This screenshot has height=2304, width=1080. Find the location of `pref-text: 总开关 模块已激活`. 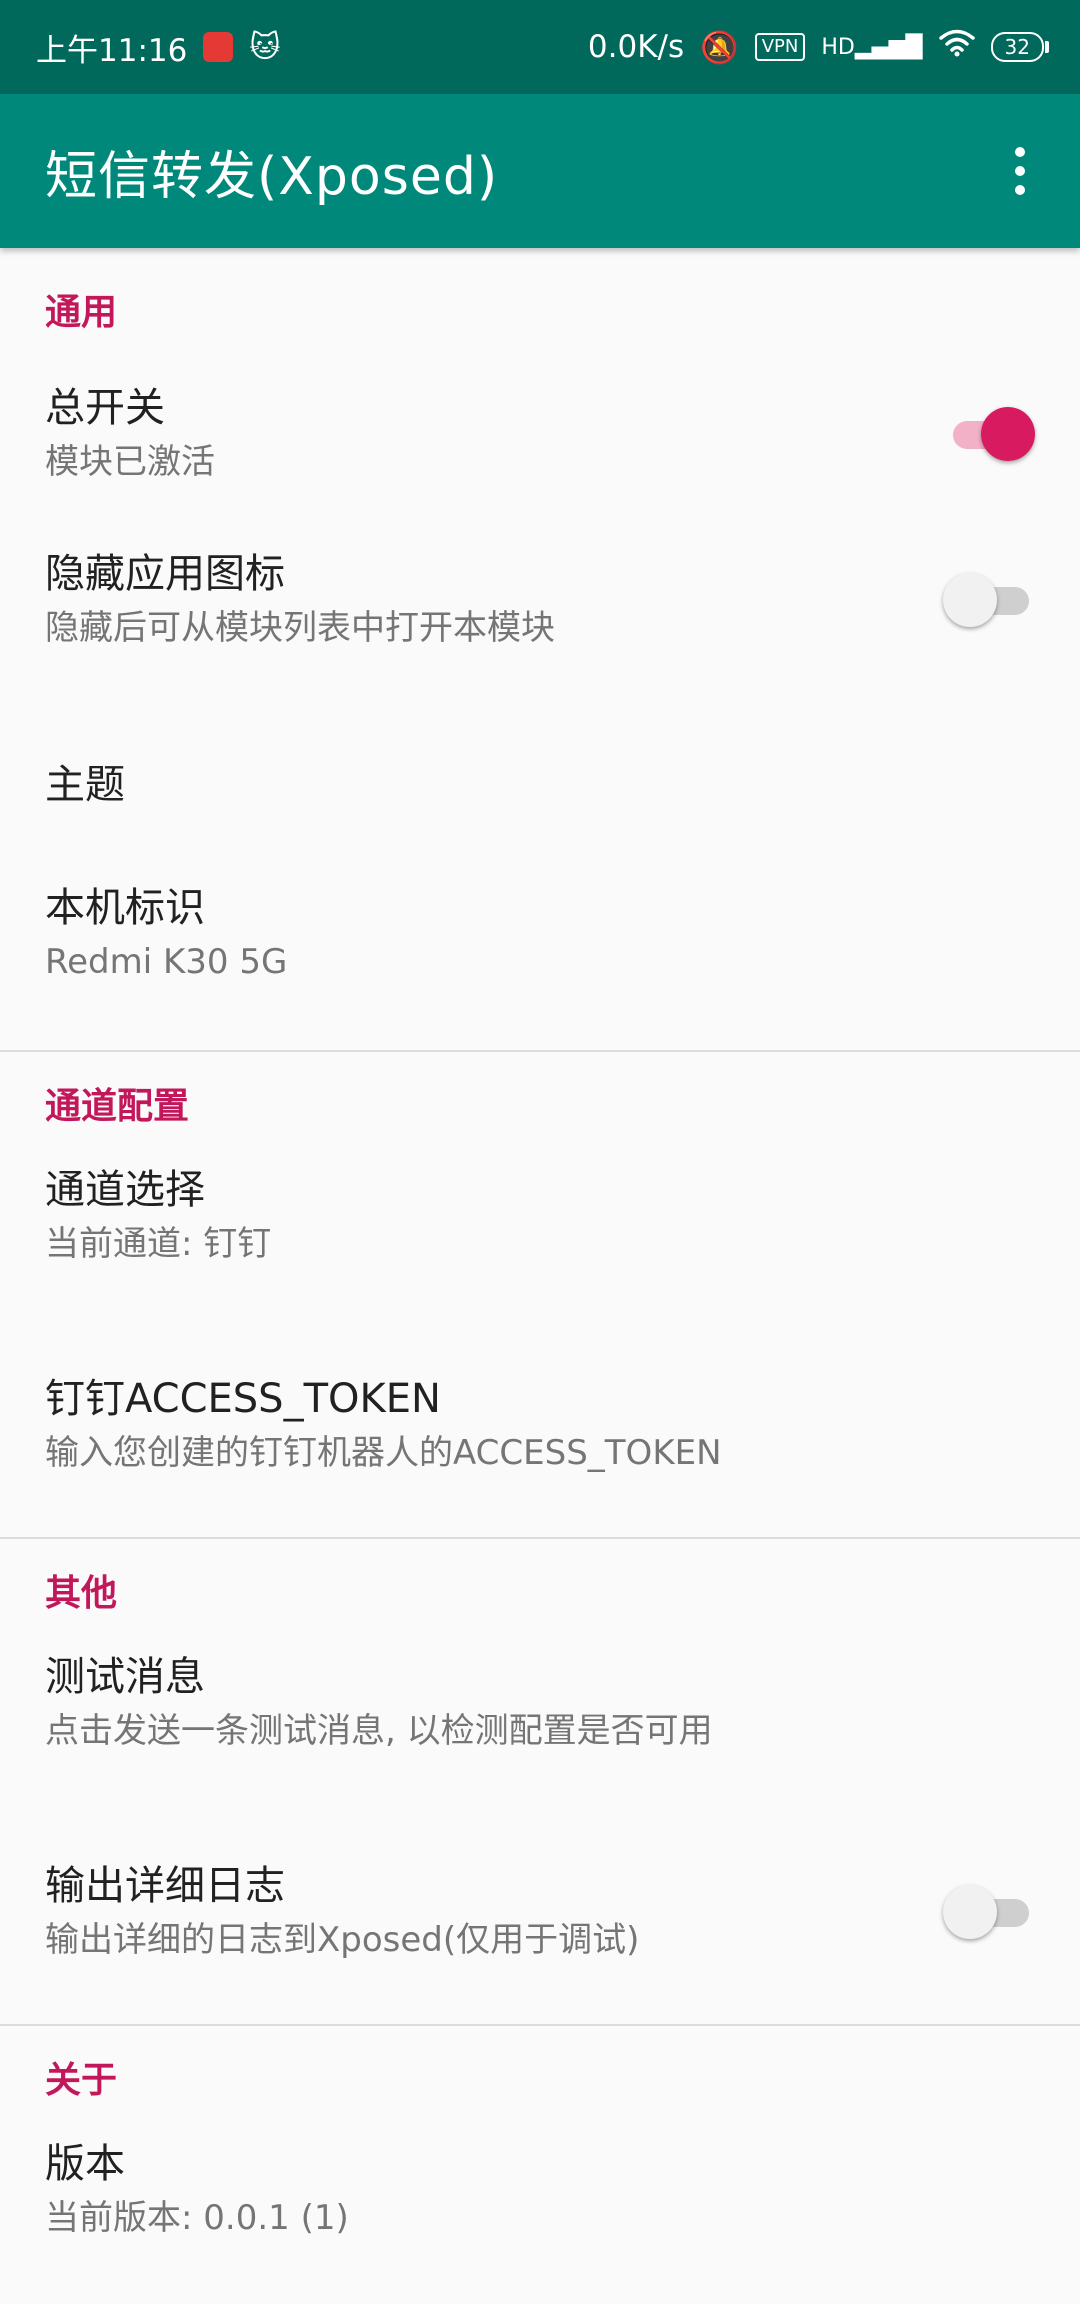

pref-text: 总开关 模块已激活 is located at coordinates (130, 434).